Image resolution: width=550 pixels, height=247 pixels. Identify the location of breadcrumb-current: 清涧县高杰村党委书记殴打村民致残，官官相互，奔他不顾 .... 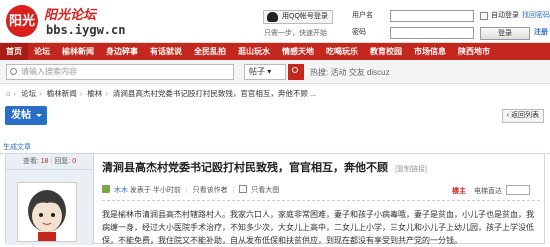
(214, 93).